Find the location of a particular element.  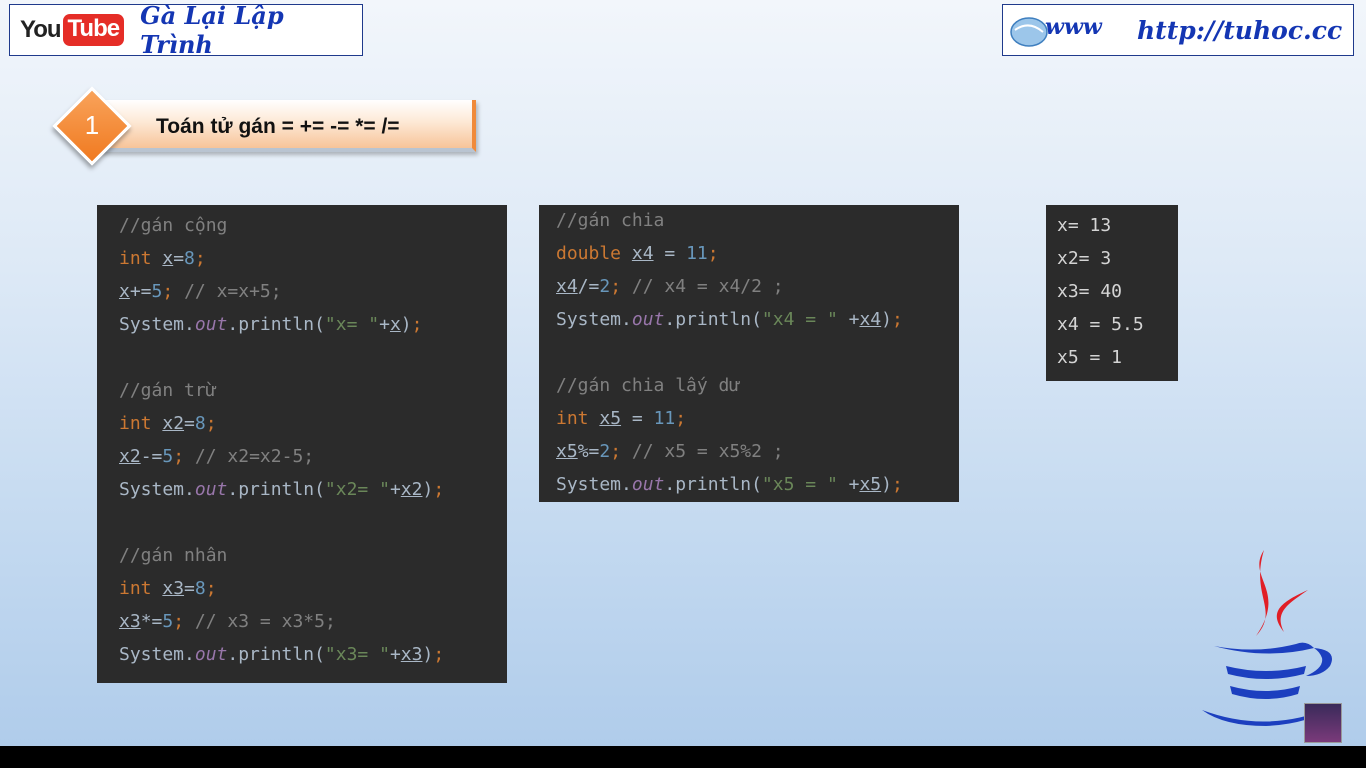

console-output-panel: x= 13 x2= 3 x3= 40 x4 = 5.5 x5 = 1 is located at coordinates (1112, 293).